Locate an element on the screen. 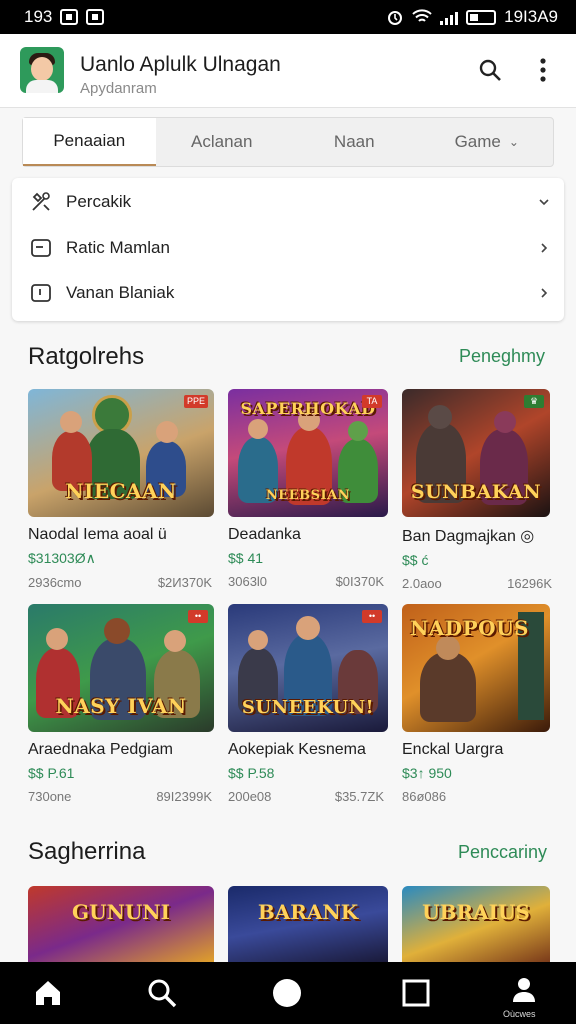  game-banner-text: UBRAIUS is located at coordinates (476, 912).